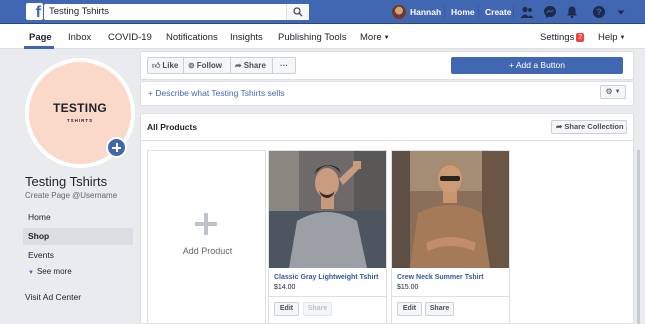  Describe the element at coordinates (498, 12) in the screenshot. I see `create-link: Create` at that location.